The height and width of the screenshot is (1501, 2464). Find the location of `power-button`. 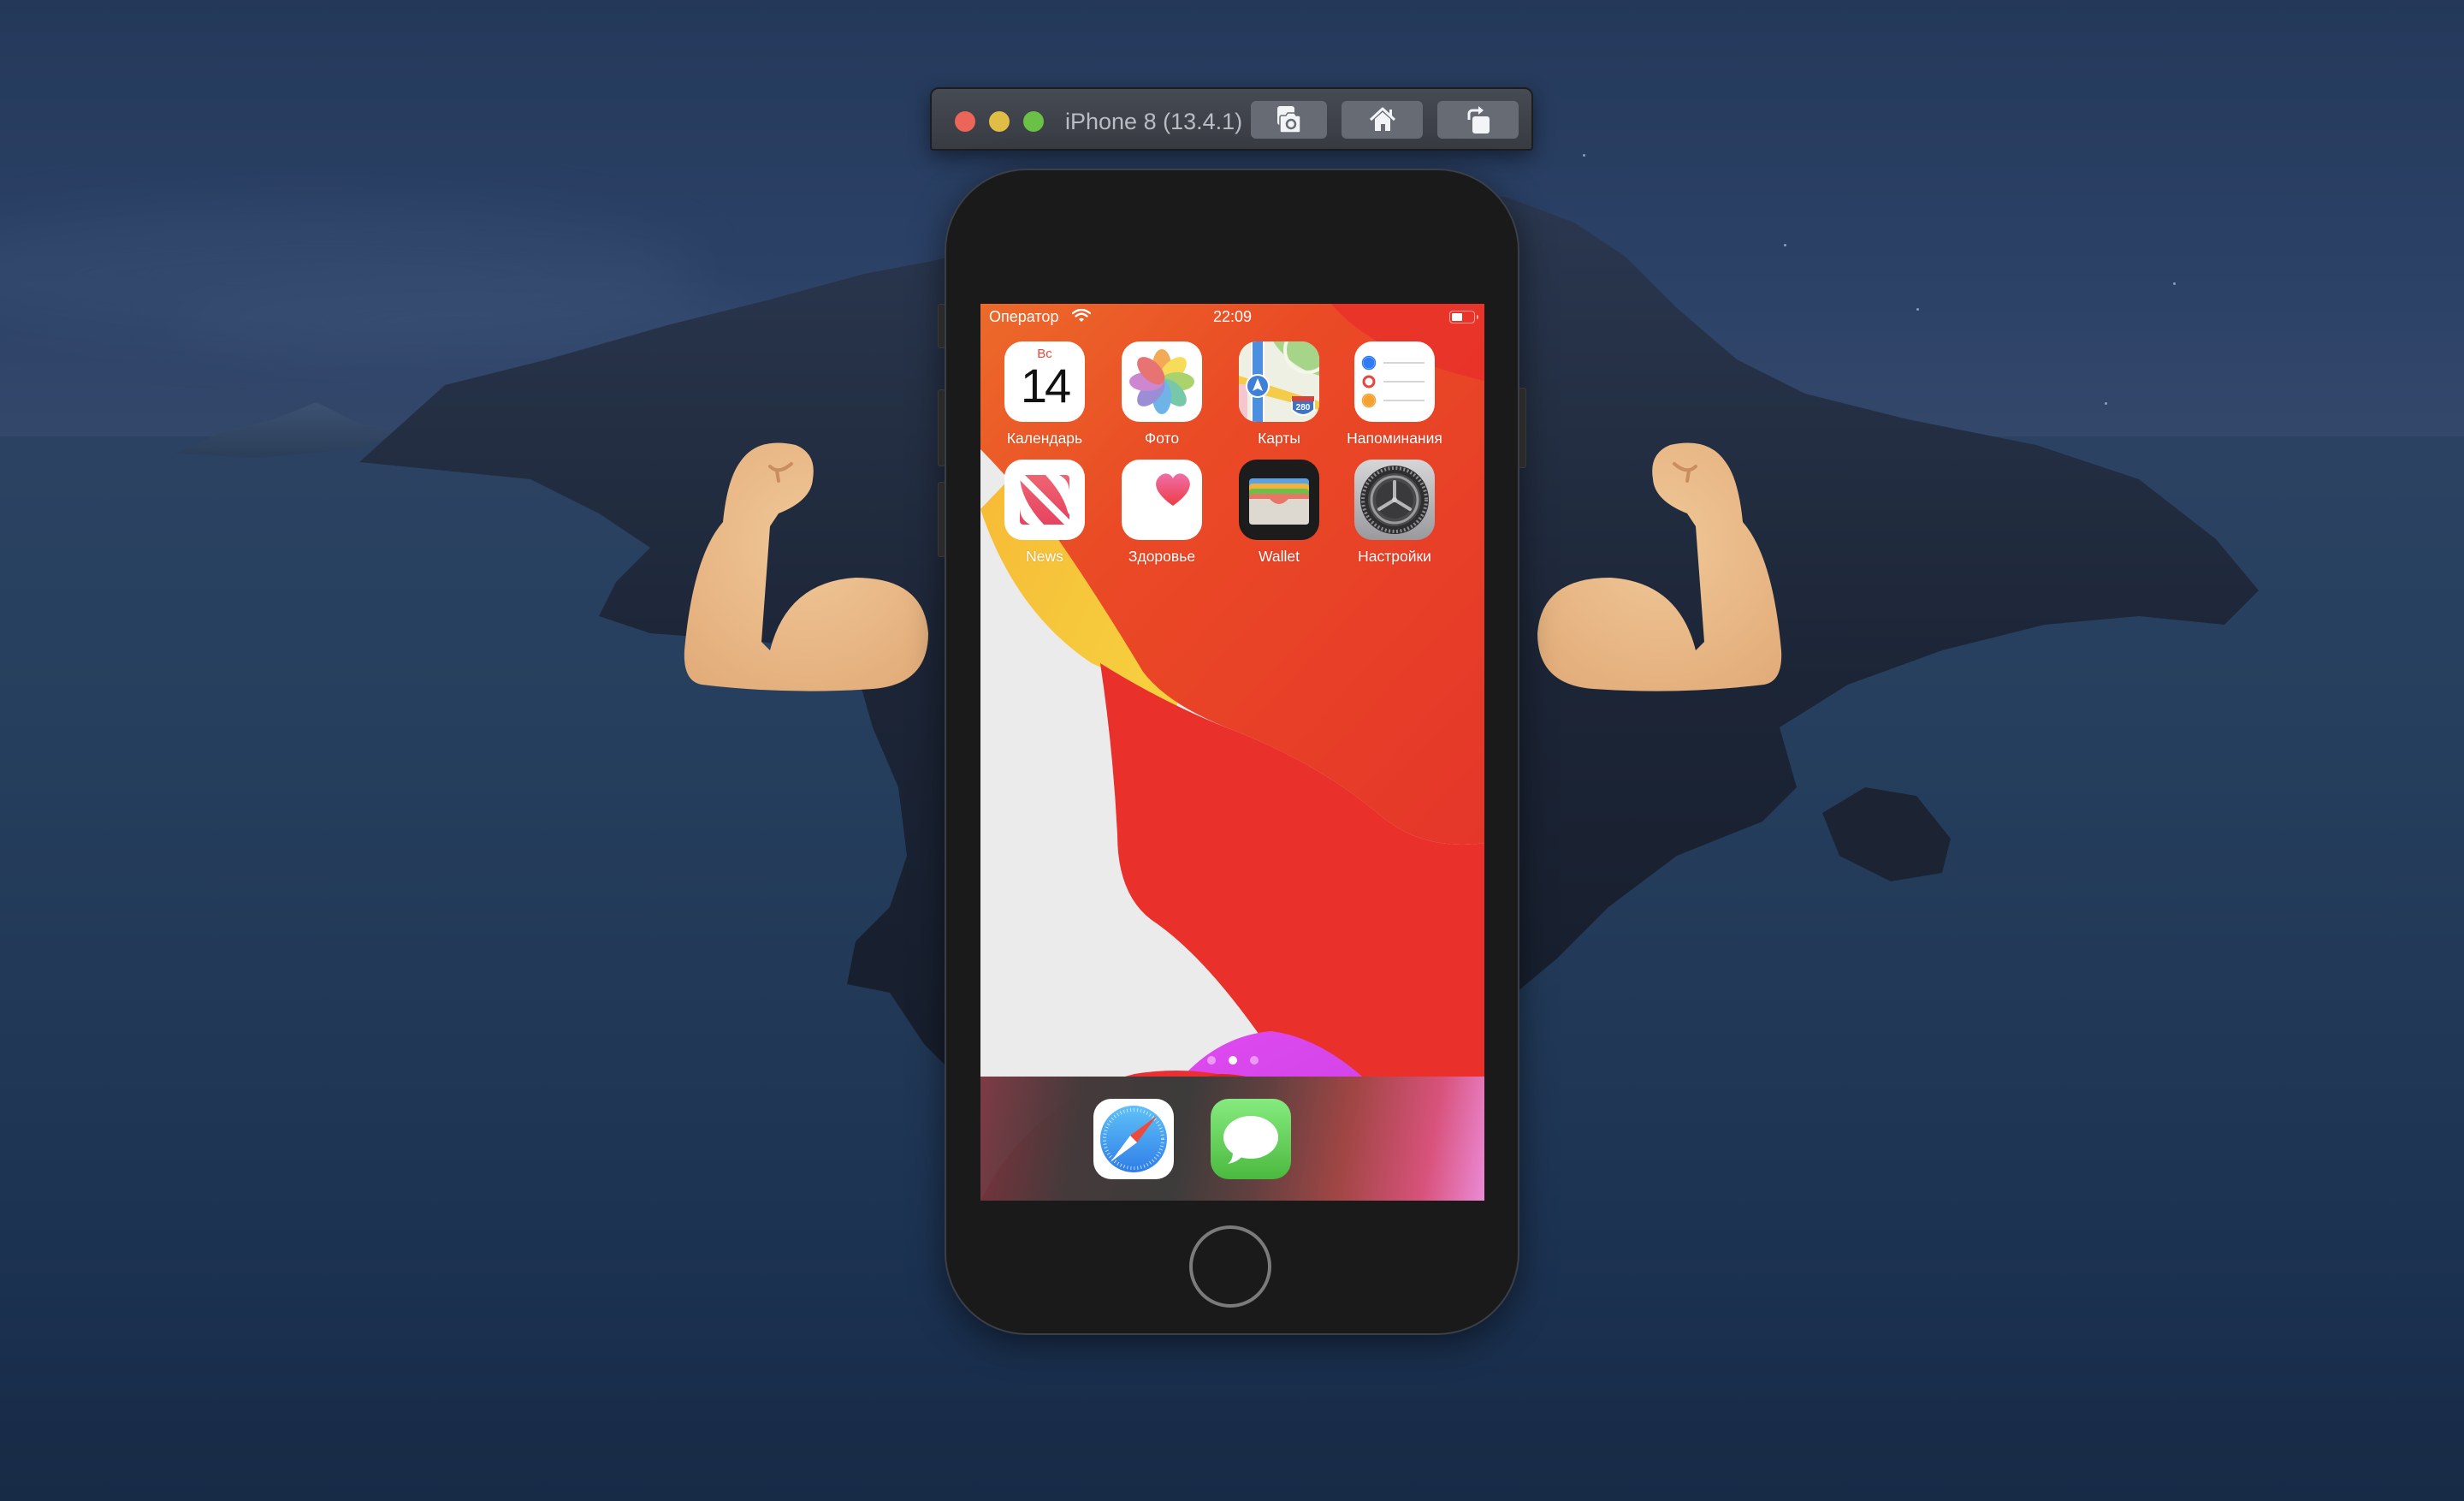

power-button is located at coordinates (1522, 428).